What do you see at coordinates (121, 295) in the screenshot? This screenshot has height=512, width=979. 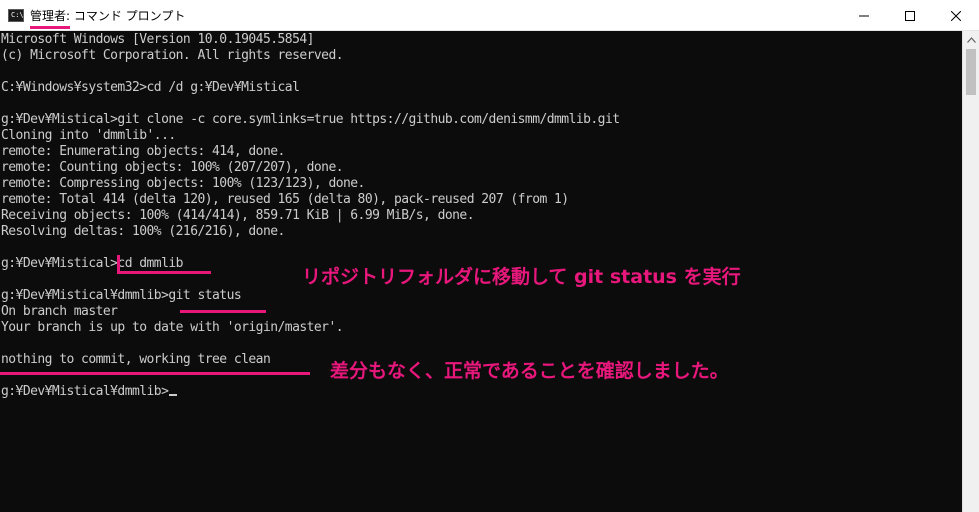 I see `console-line: g:¥Dev¥Mistical¥dmmlib>git status` at bounding box center [121, 295].